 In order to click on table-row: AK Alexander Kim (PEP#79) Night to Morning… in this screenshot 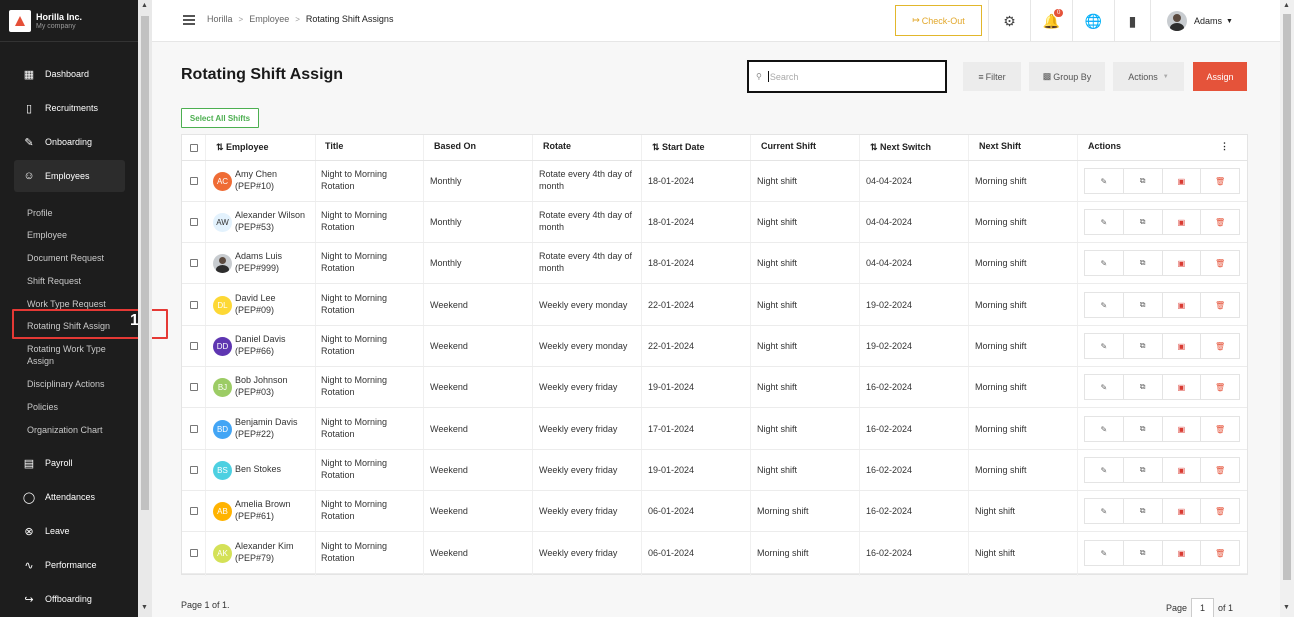, I will do `click(714, 553)`.